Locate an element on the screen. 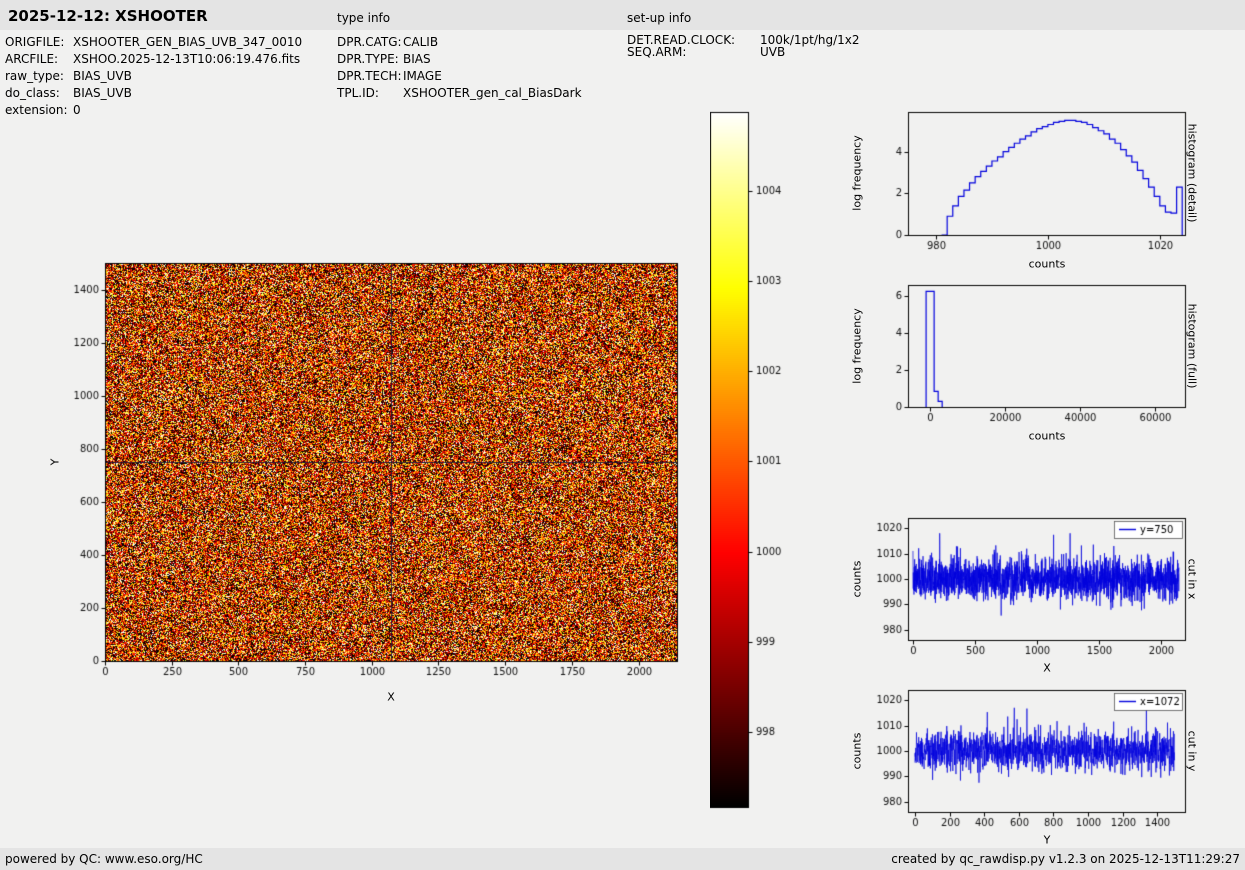 The width and height of the screenshot is (1245, 870). meta-value: IMAGE is located at coordinates (422, 76).